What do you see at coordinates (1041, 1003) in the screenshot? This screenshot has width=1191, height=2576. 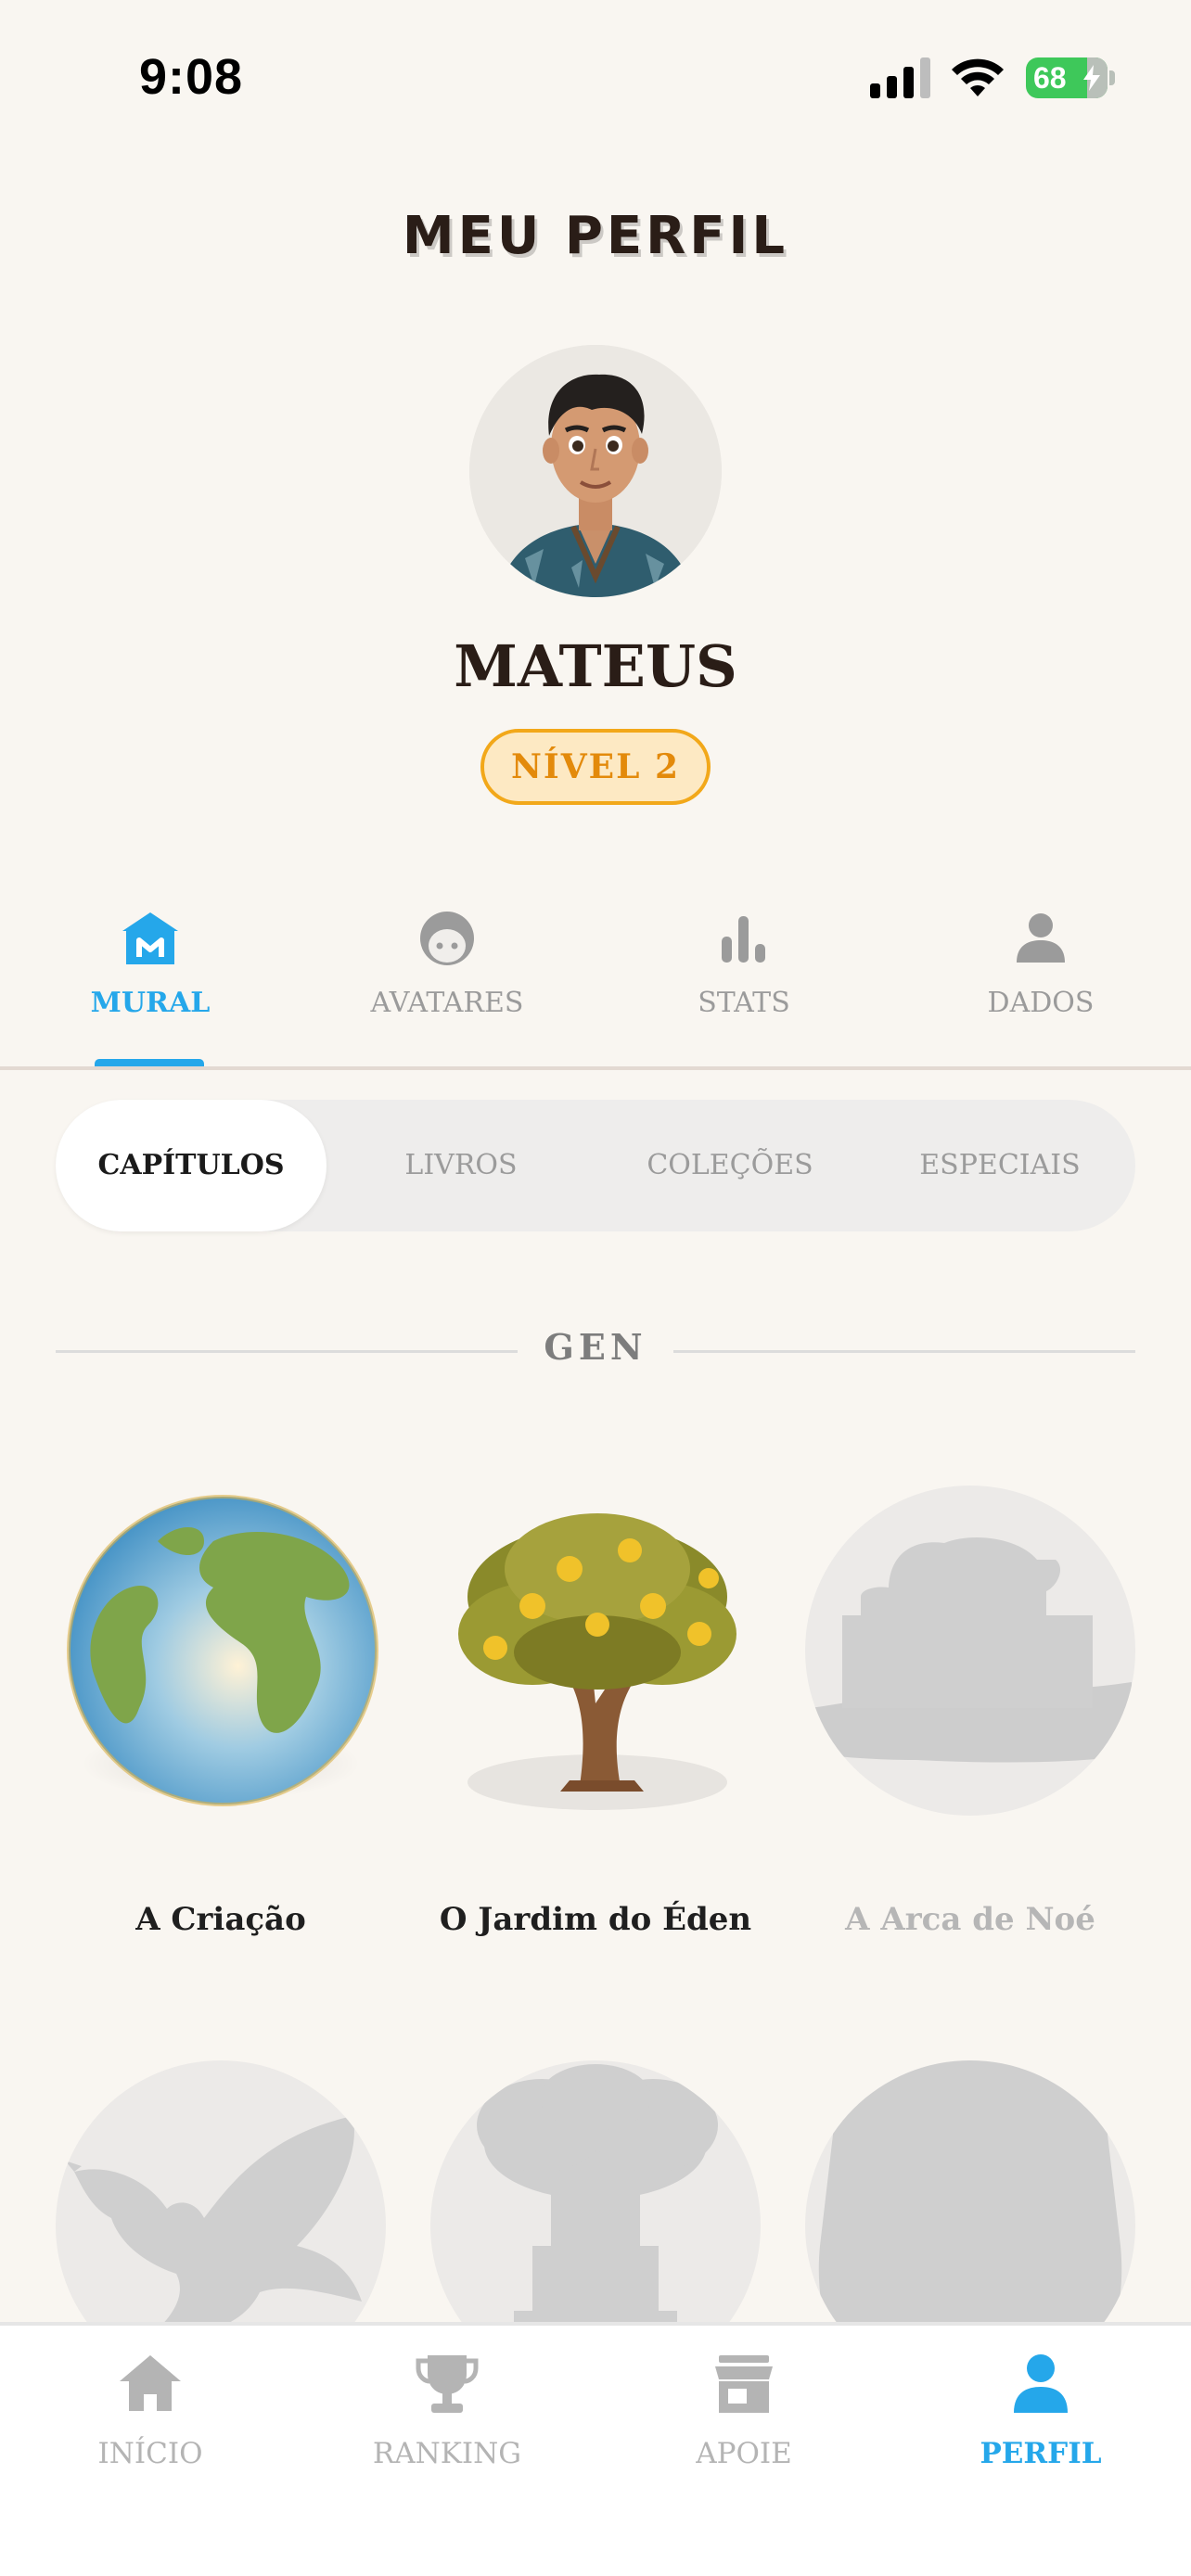 I see `tab-label: DADOS` at bounding box center [1041, 1003].